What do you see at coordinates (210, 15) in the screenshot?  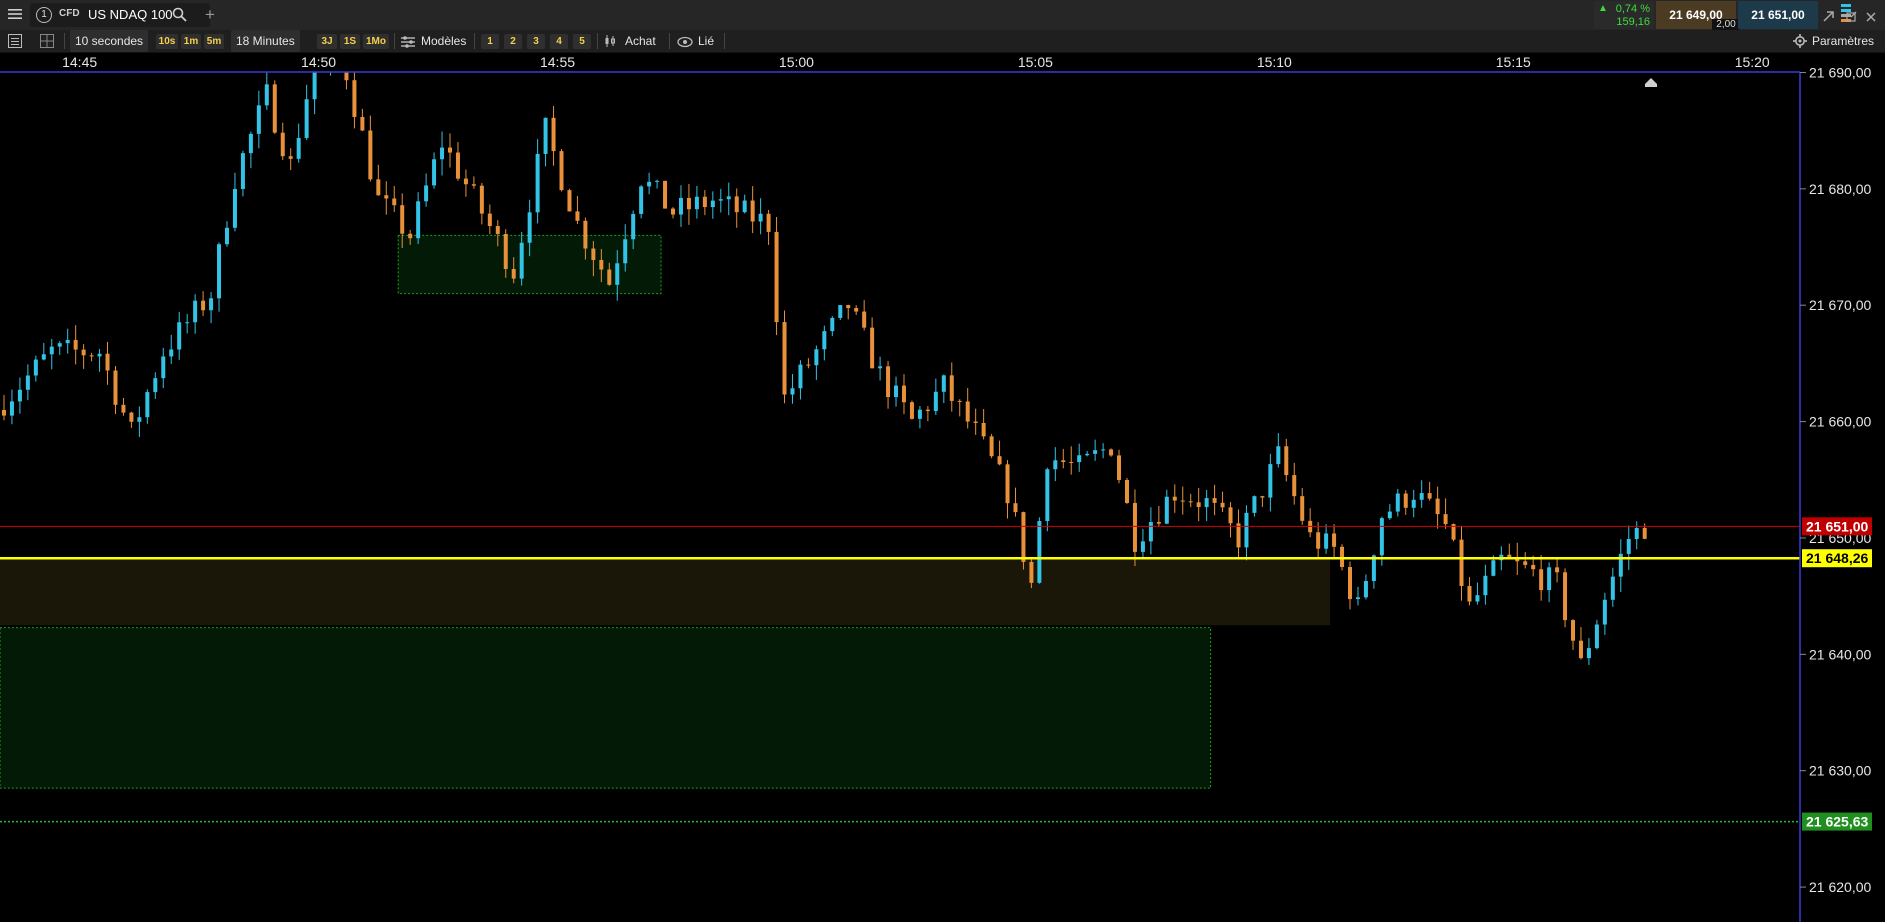 I see `add-tab-button: +` at bounding box center [210, 15].